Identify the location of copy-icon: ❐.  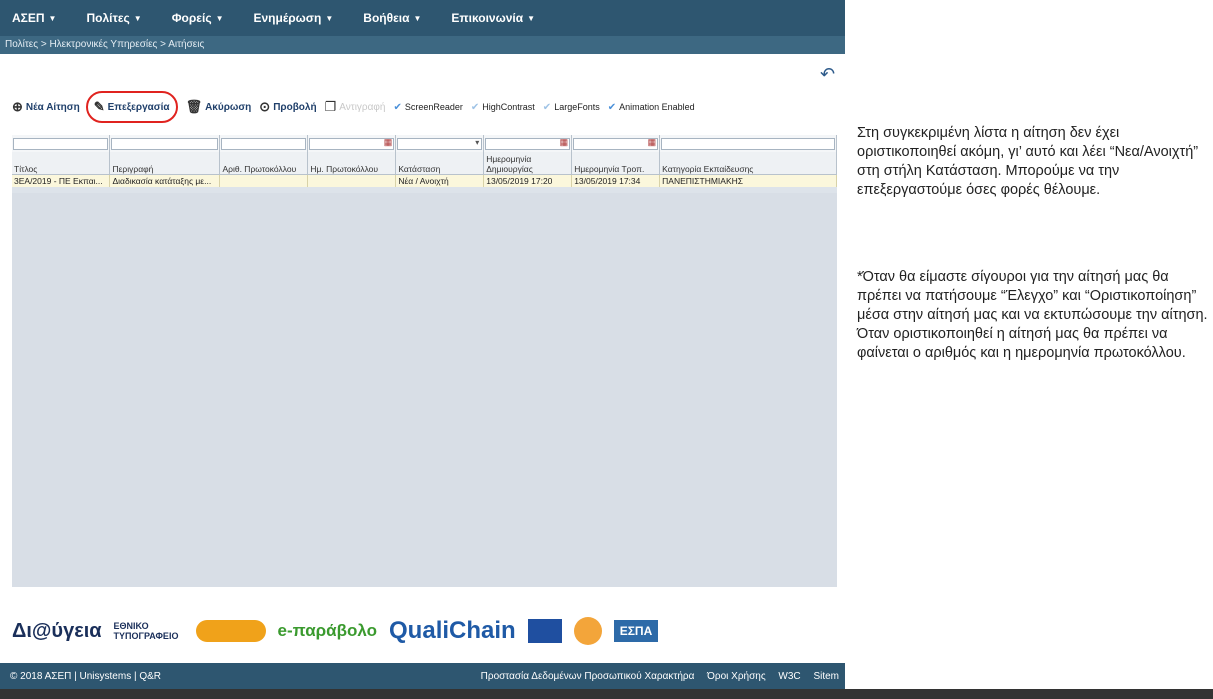
(330, 106).